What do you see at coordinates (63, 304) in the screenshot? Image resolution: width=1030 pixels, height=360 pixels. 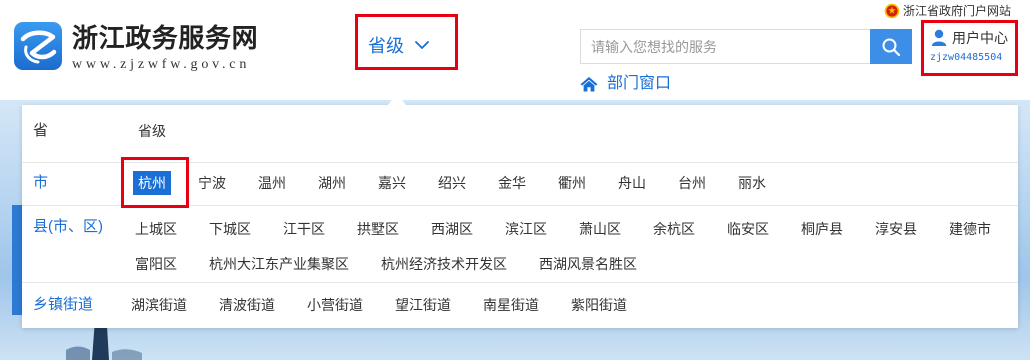 I see `region-row-label: 乡镇街道` at bounding box center [63, 304].